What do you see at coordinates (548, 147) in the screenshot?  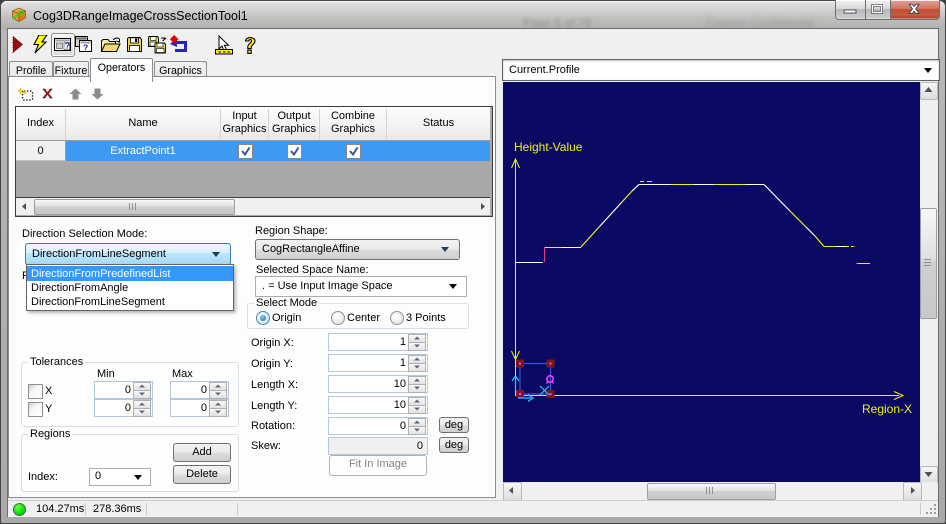 I see `svg-text: Height-Value` at bounding box center [548, 147].